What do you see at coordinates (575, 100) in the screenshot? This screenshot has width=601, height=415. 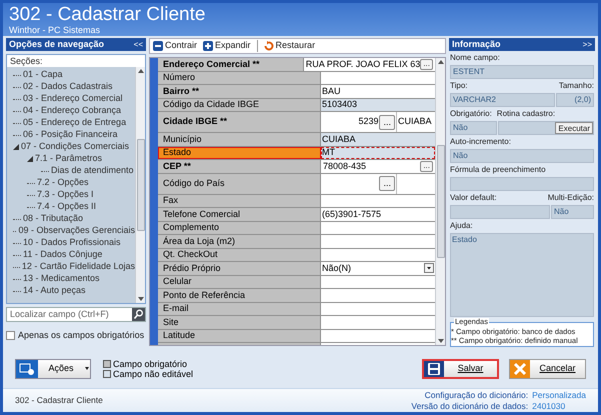 I see `info-field: (2,0)` at bounding box center [575, 100].